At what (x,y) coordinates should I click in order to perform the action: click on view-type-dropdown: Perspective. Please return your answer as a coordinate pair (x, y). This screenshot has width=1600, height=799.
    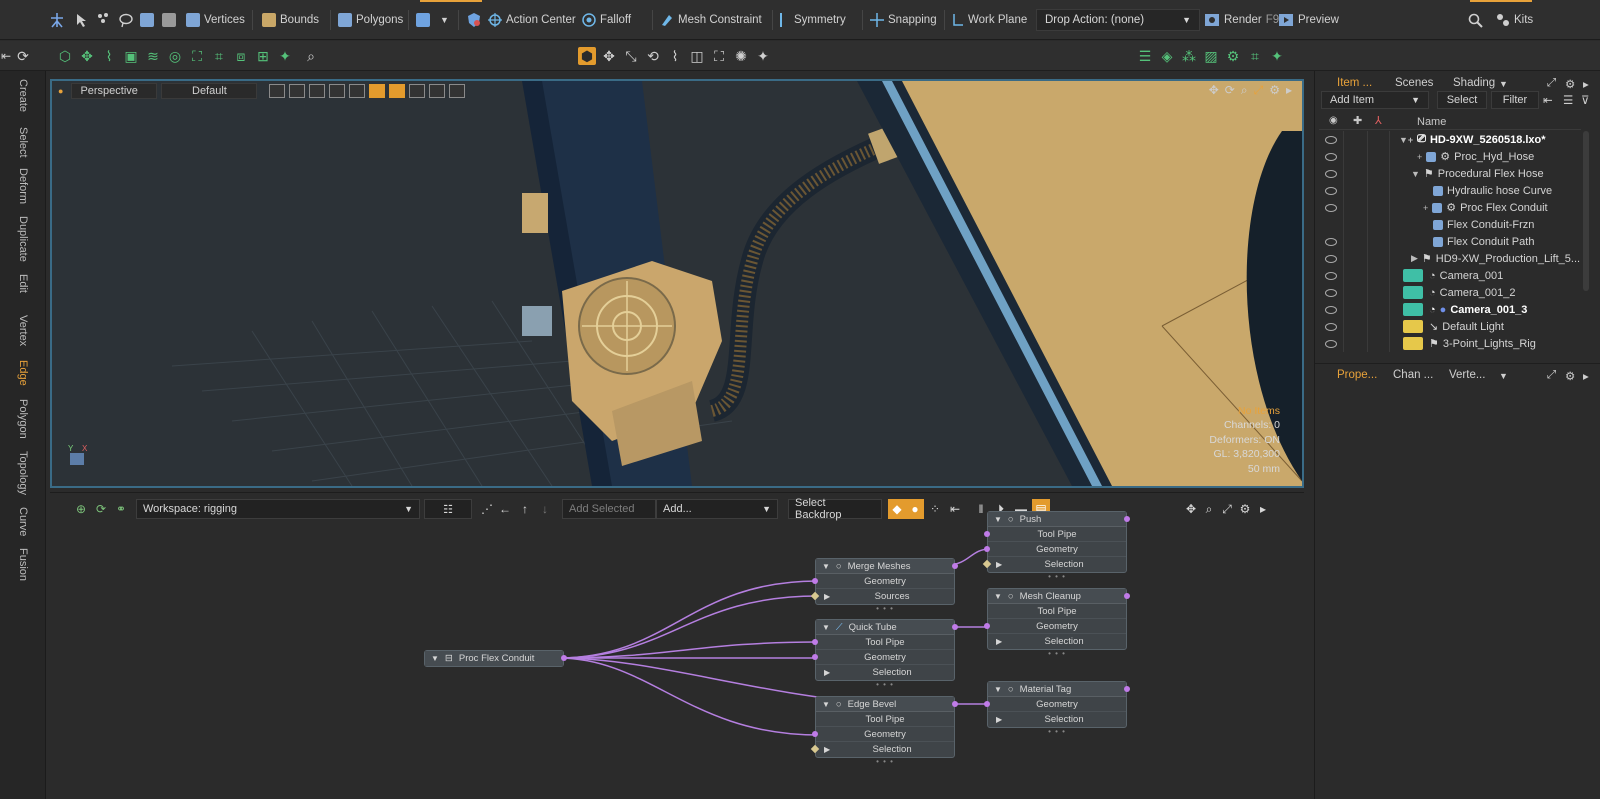
    Looking at the image, I should click on (114, 91).